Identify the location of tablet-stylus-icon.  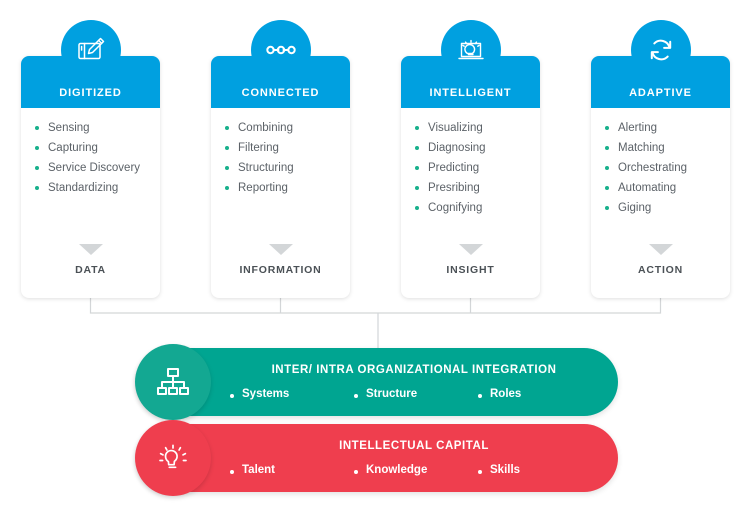
(90, 50).